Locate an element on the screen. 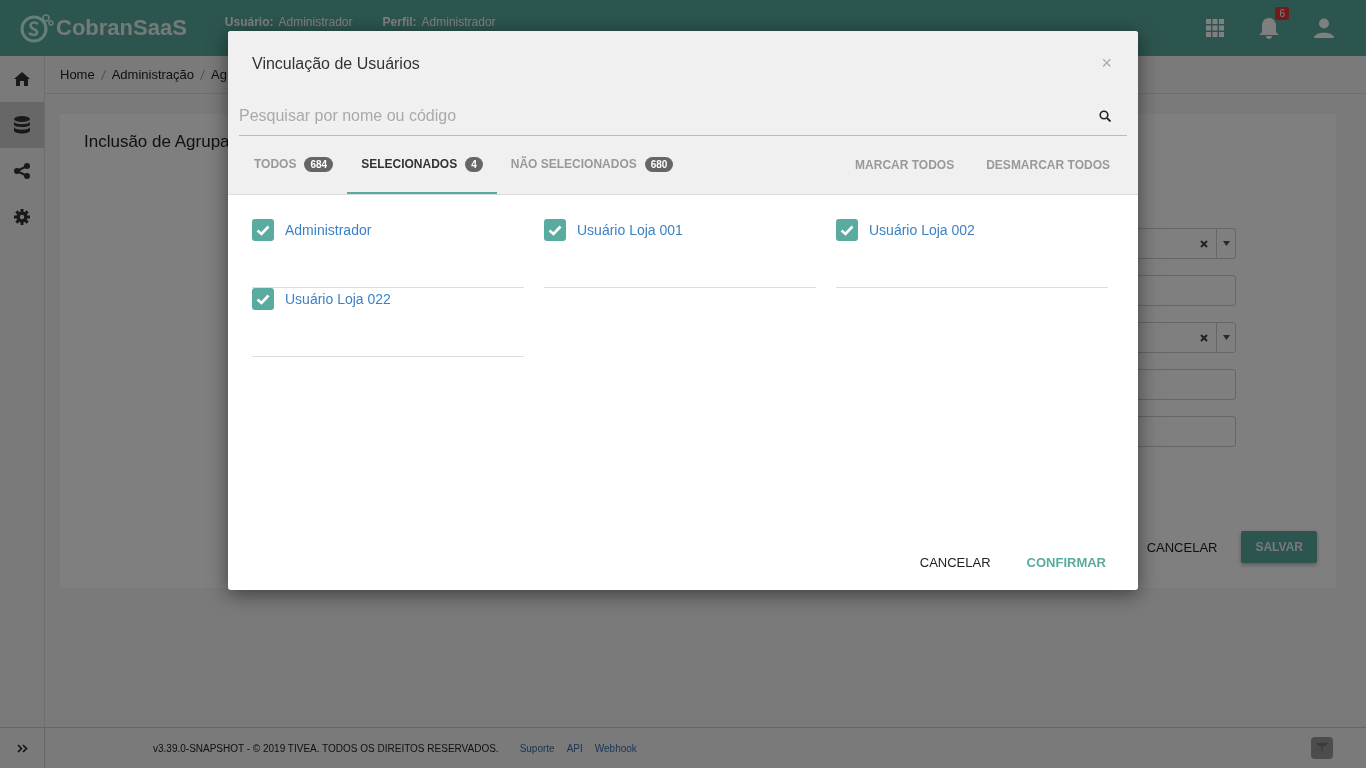 This screenshot has width=1366, height=768. home-icon is located at coordinates (22, 79).